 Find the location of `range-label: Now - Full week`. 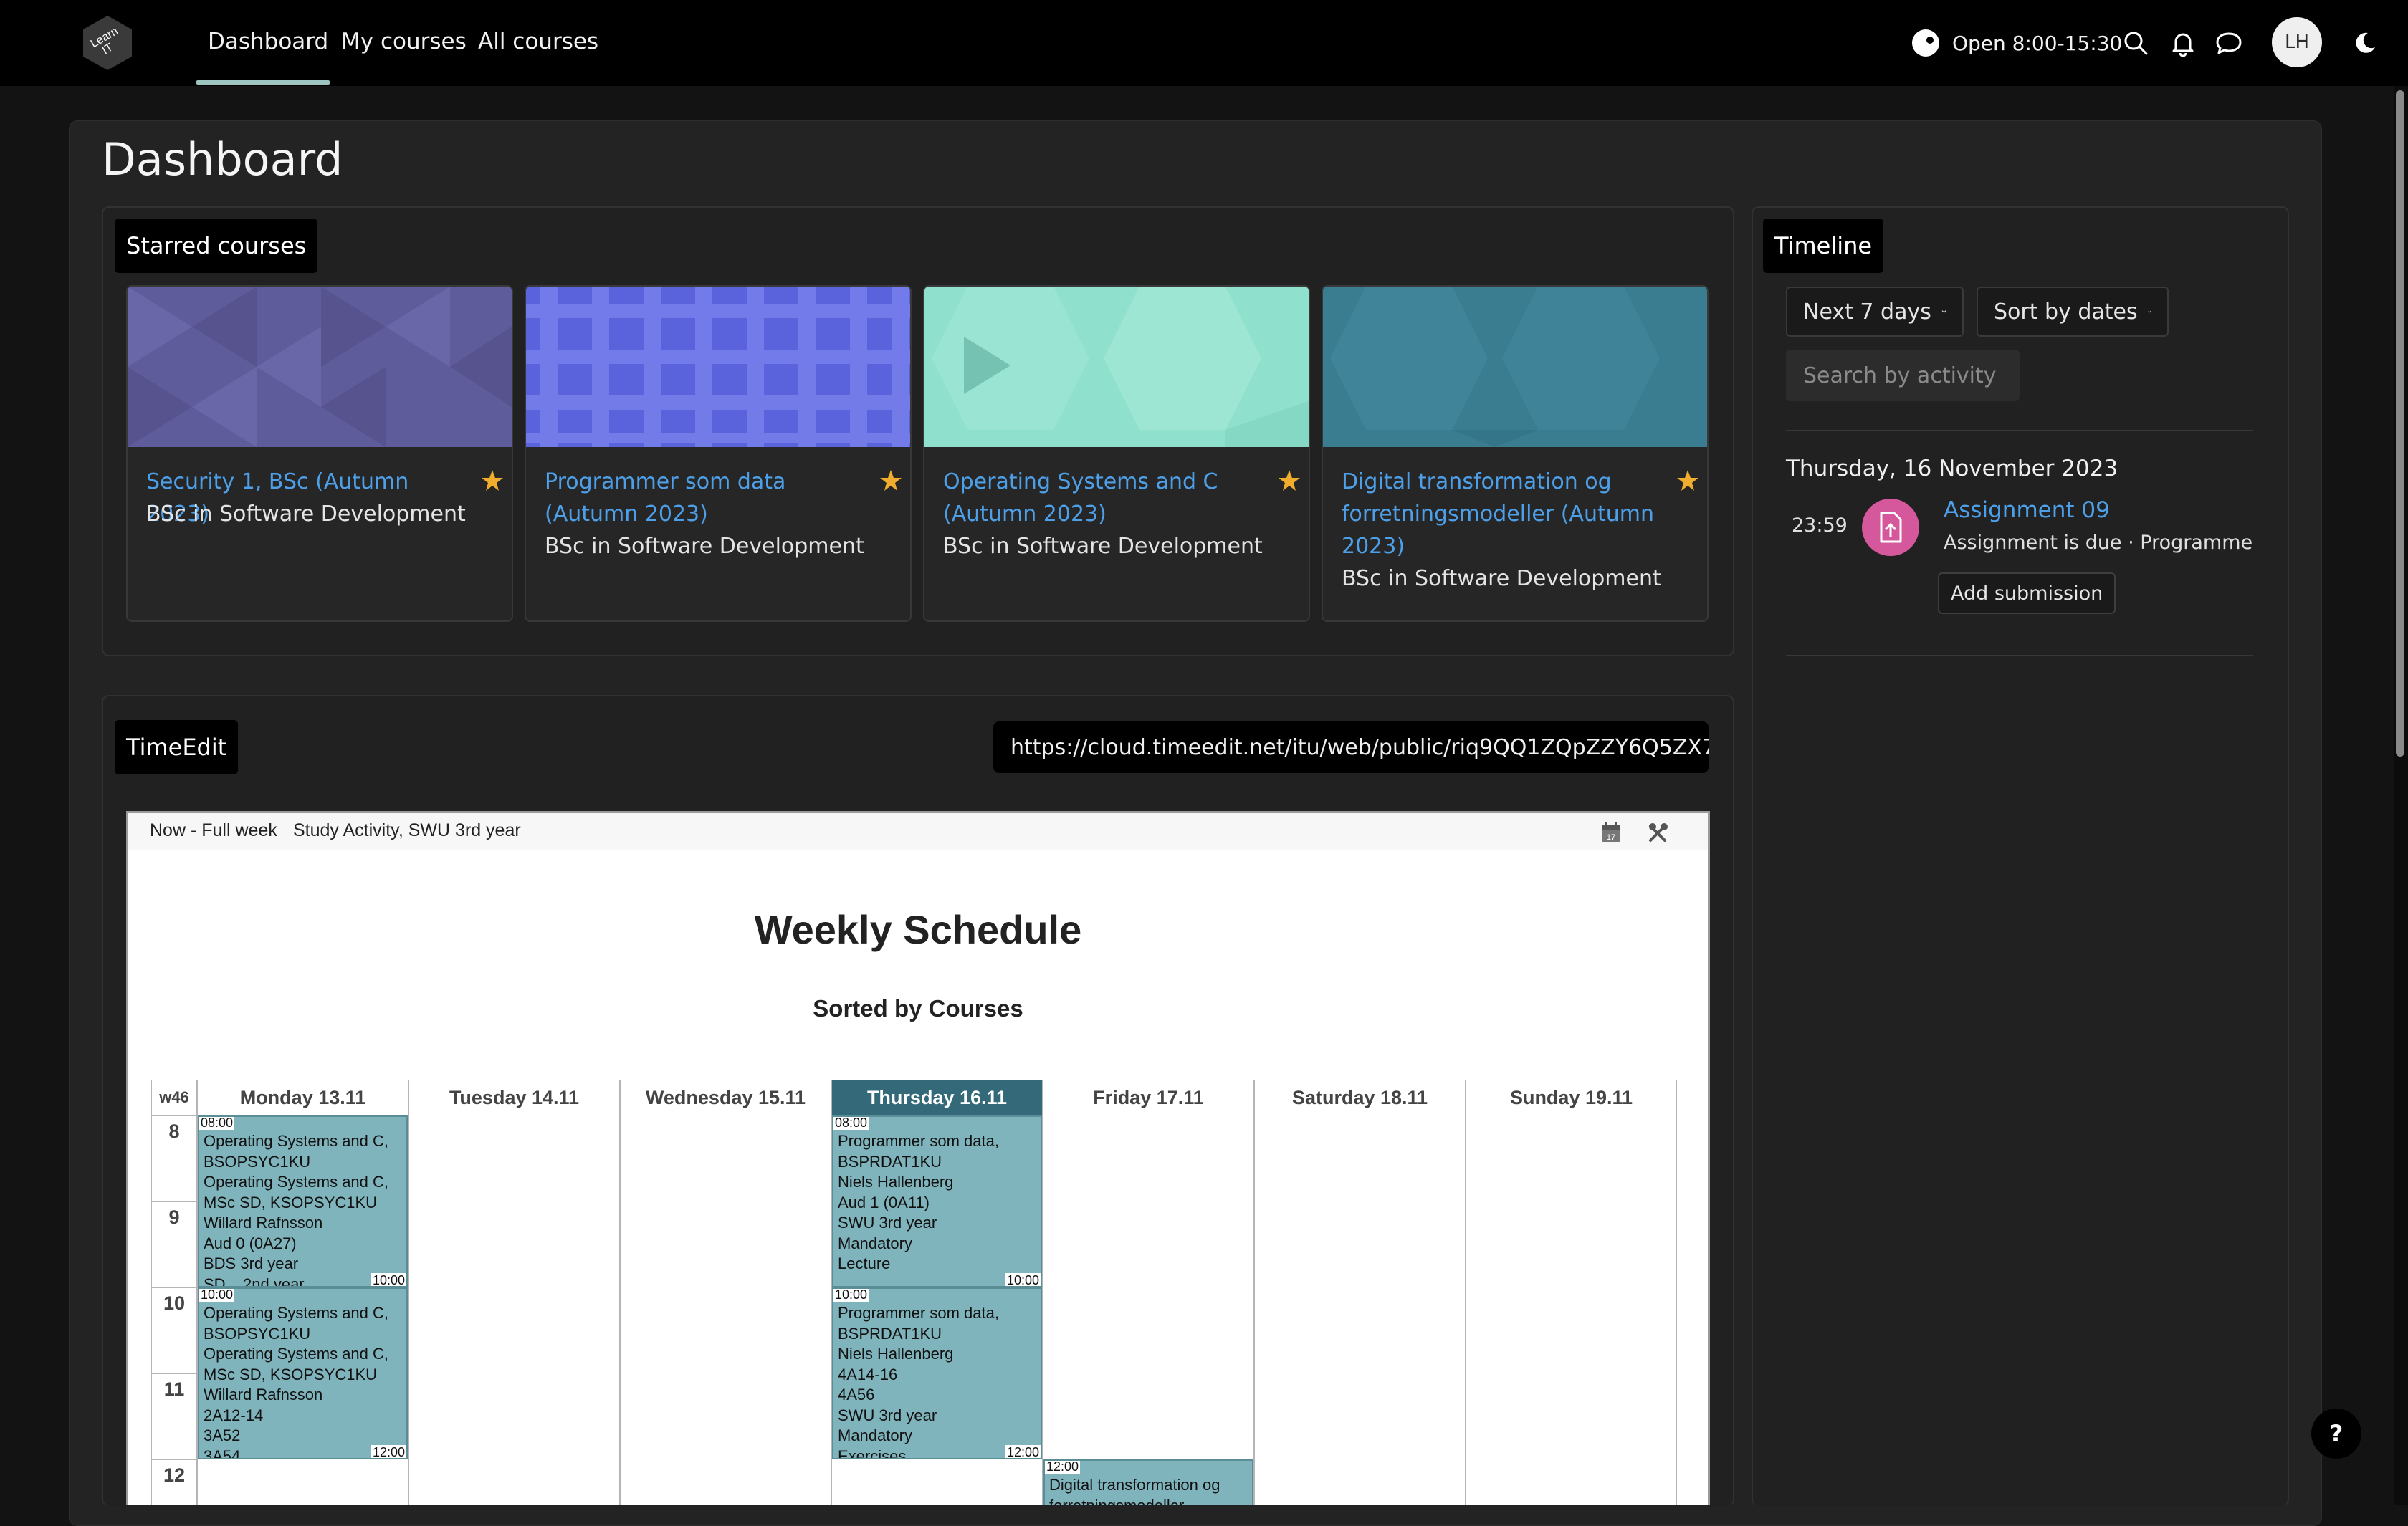

range-label: Now - Full week is located at coordinates (214, 830).